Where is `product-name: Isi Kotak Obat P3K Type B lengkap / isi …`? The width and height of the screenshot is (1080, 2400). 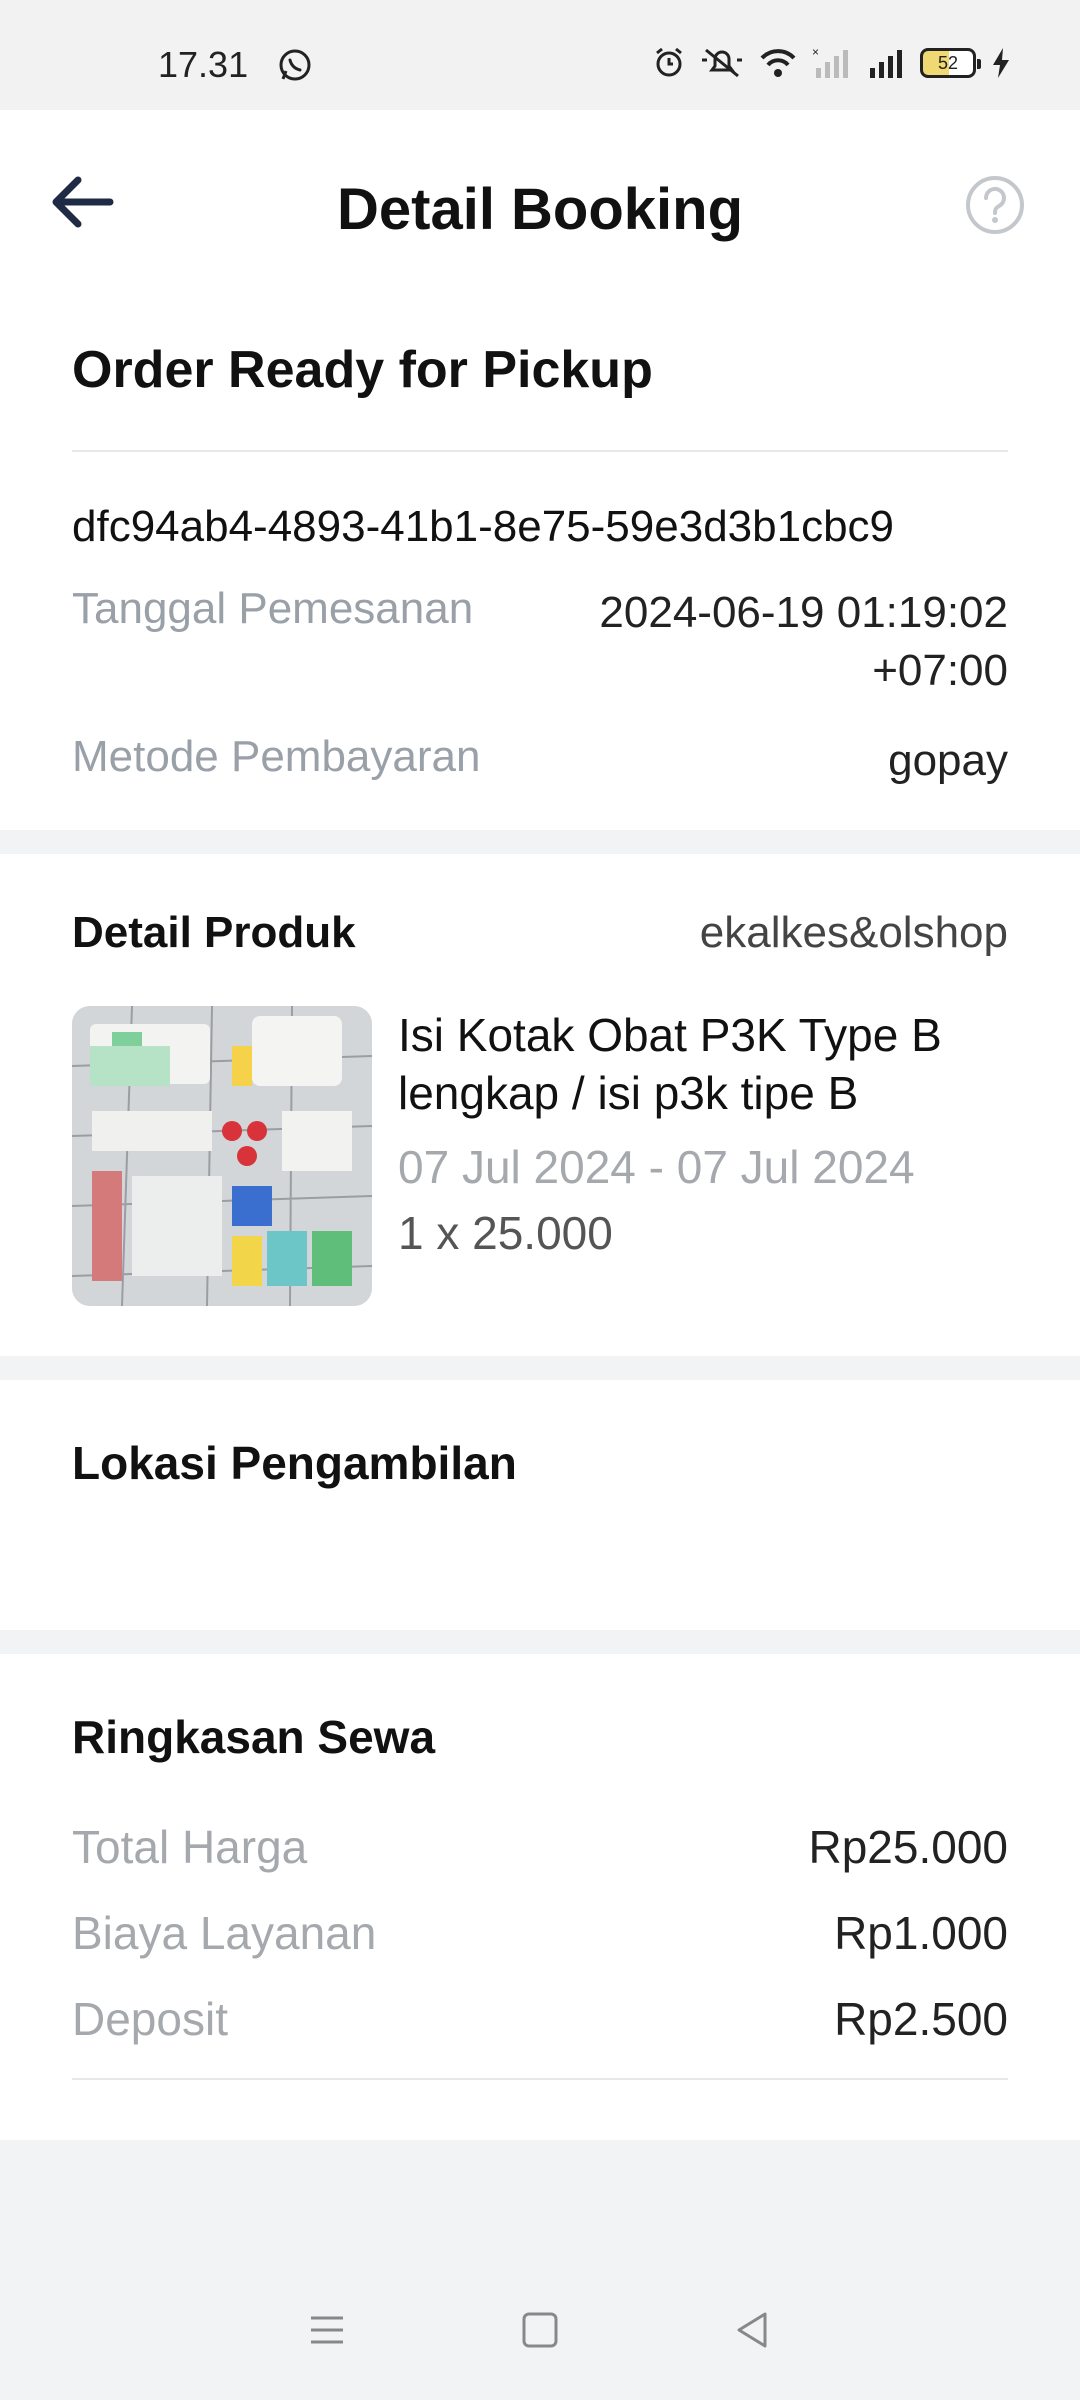 product-name: Isi Kotak Obat P3K Type B lengkap / isi … is located at coordinates (670, 1064).